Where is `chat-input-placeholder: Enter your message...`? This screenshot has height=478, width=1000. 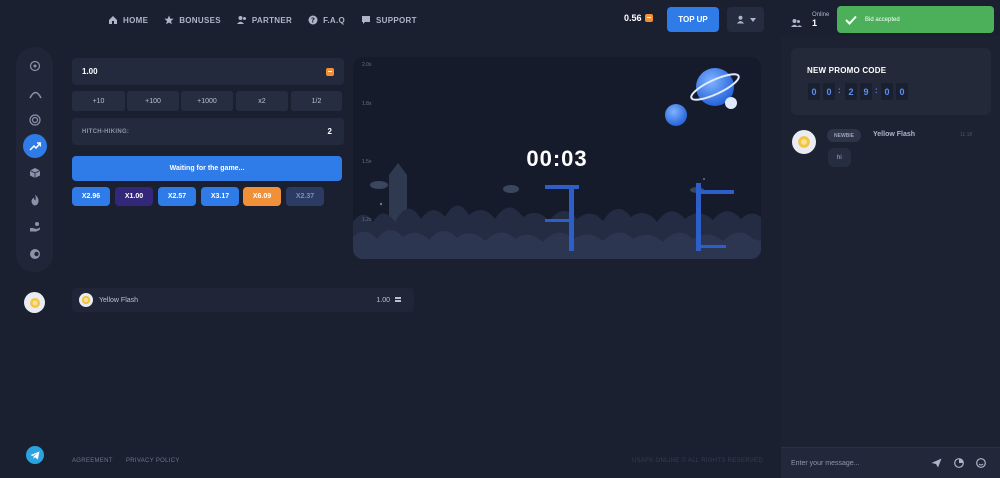 chat-input-placeholder: Enter your message... is located at coordinates (825, 463).